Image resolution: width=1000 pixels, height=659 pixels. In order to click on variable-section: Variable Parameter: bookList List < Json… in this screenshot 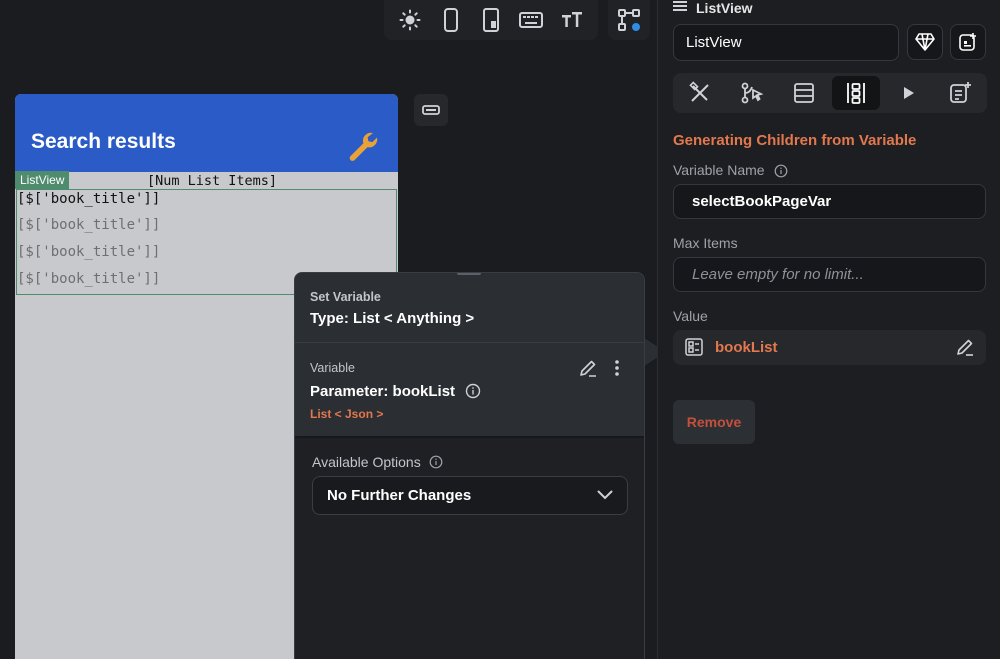, I will do `click(469, 390)`.